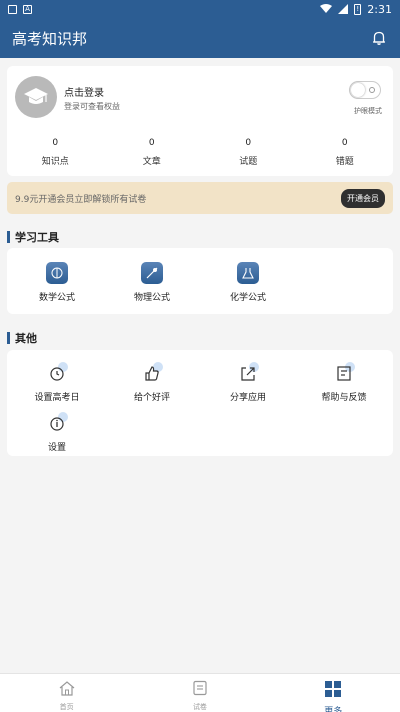 This screenshot has width=400, height=712. I want to click on nav-more: 更多, so click(333, 693).